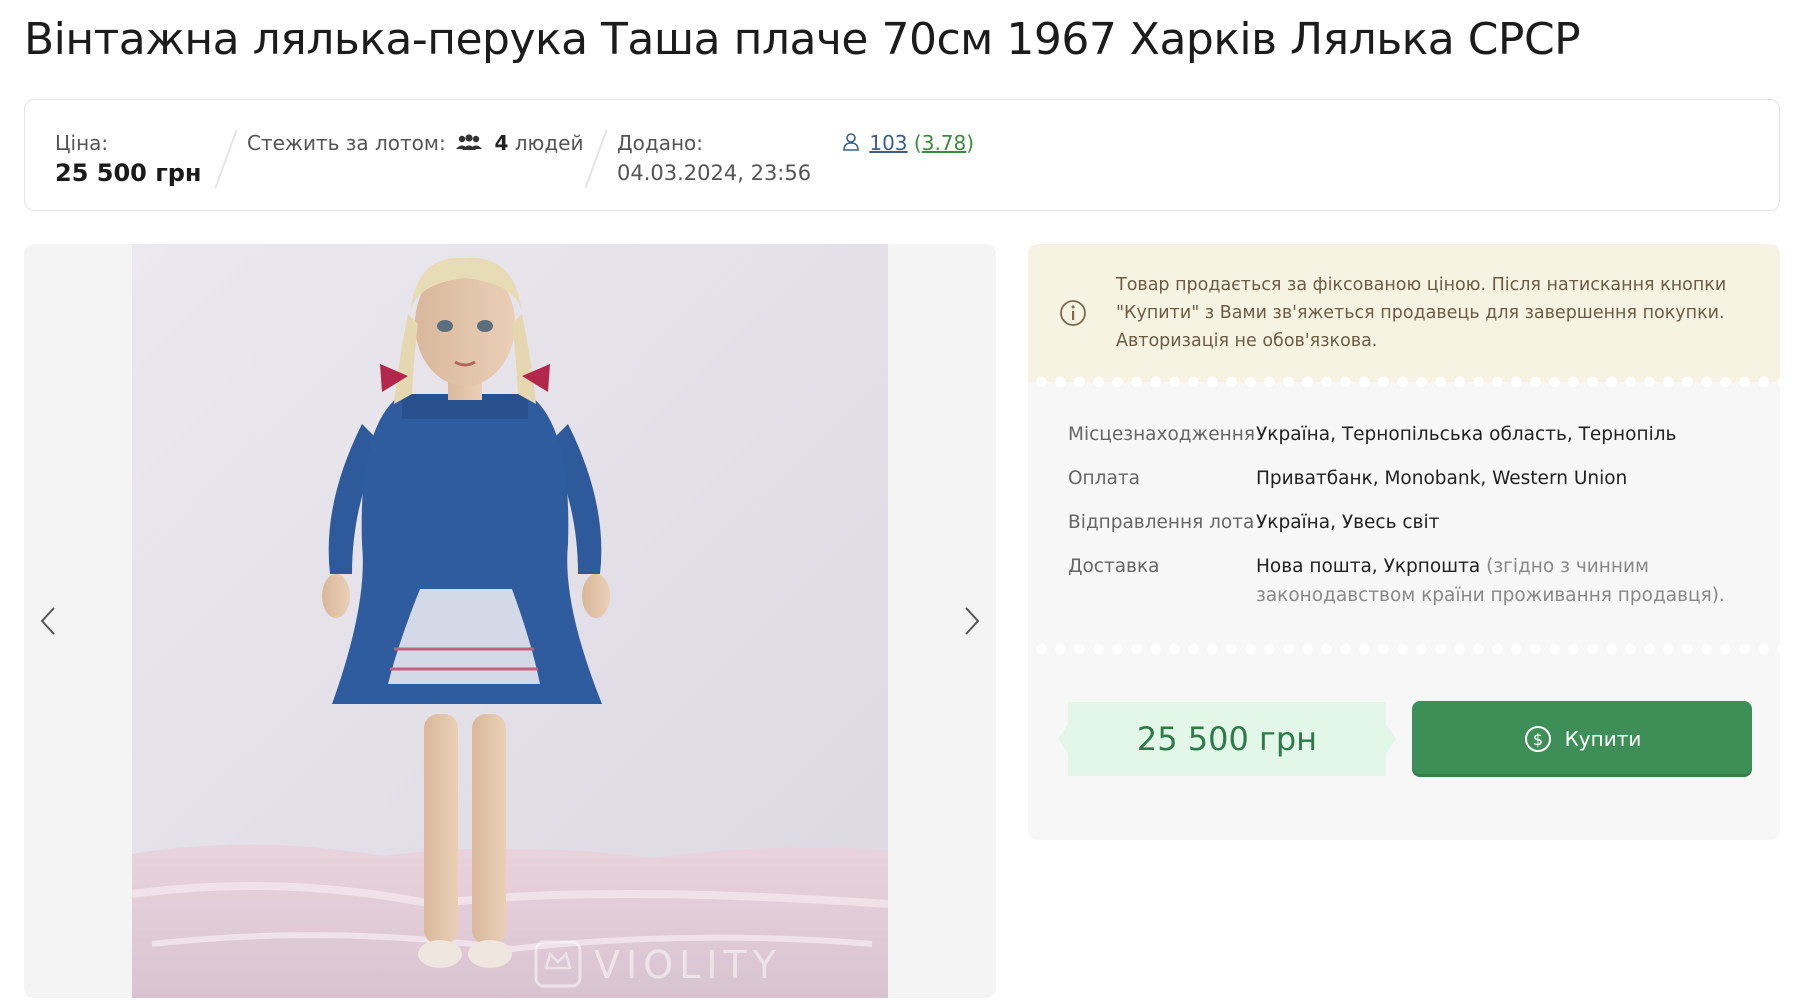 The image size is (1804, 1000). What do you see at coordinates (346, 143) in the screenshot?
I see `watch-label: Стежить за лотом:` at bounding box center [346, 143].